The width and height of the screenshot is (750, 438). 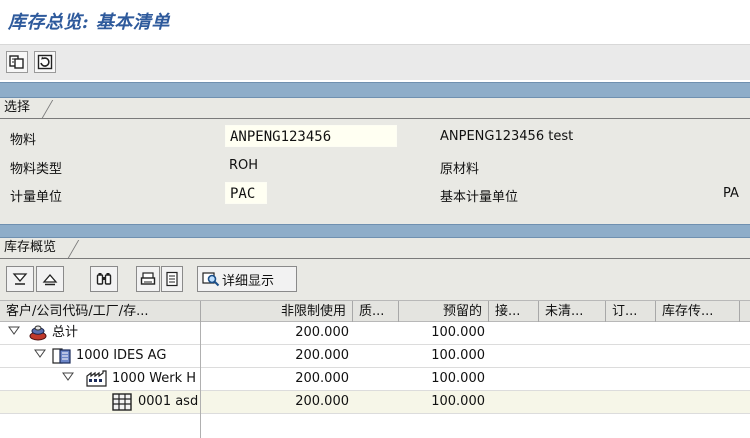 What do you see at coordinates (124, 402) in the screenshot?
I see `storage-icon` at bounding box center [124, 402].